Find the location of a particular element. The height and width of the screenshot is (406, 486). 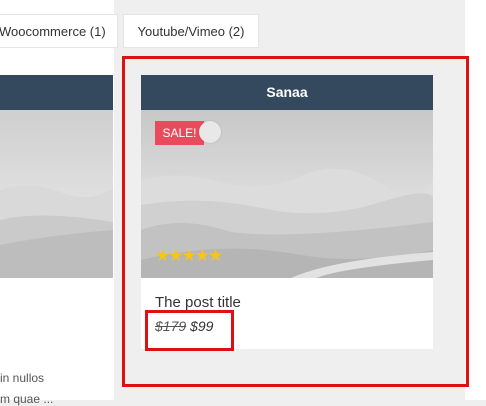

filter-woocommerce-label: Woocommerce (1) is located at coordinates (53, 31).